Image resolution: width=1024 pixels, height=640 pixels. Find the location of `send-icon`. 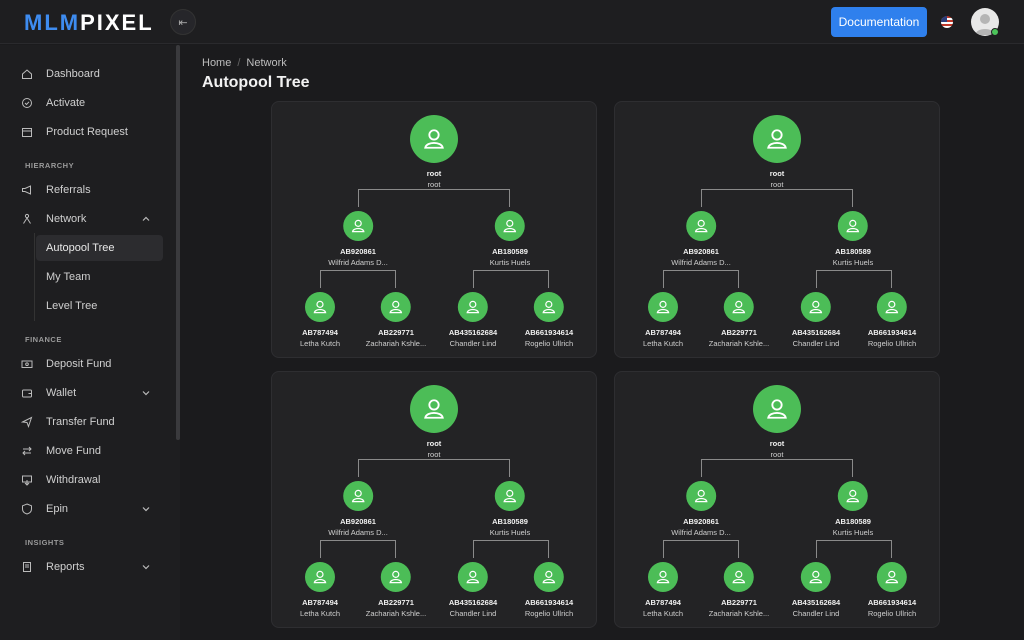

send-icon is located at coordinates (27, 422).